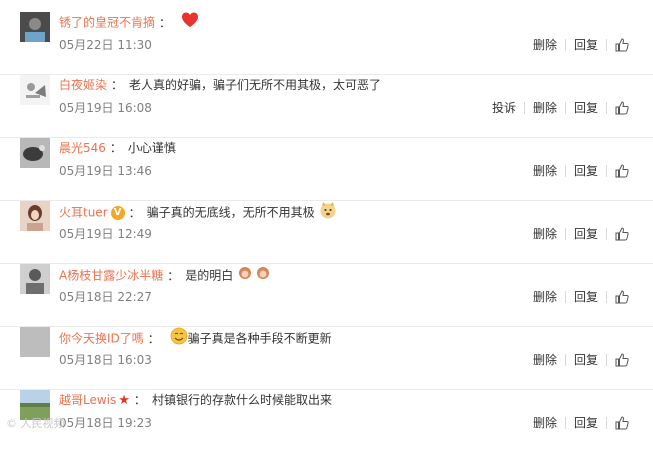  Describe the element at coordinates (190, 23) in the screenshot. I see `heart-emoji-icon` at that location.